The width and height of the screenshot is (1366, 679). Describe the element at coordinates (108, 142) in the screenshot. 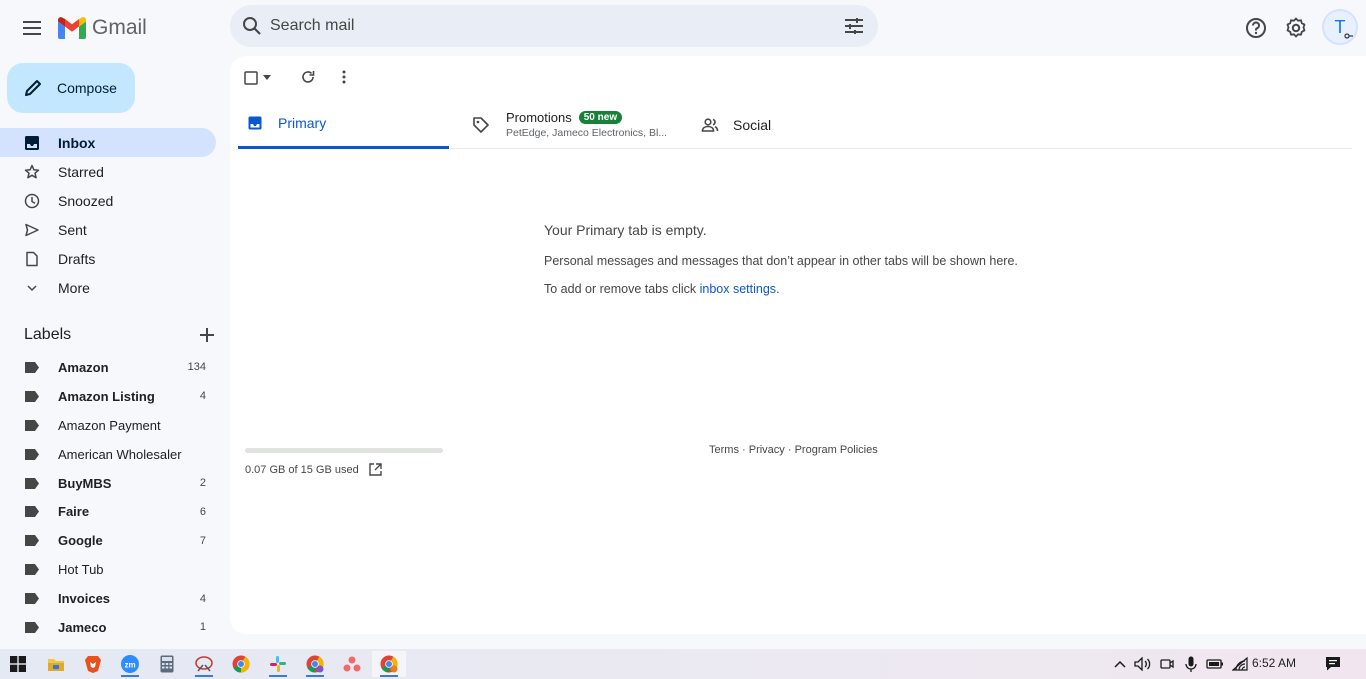

I see `sidebar-item-inbox: Inbox` at that location.